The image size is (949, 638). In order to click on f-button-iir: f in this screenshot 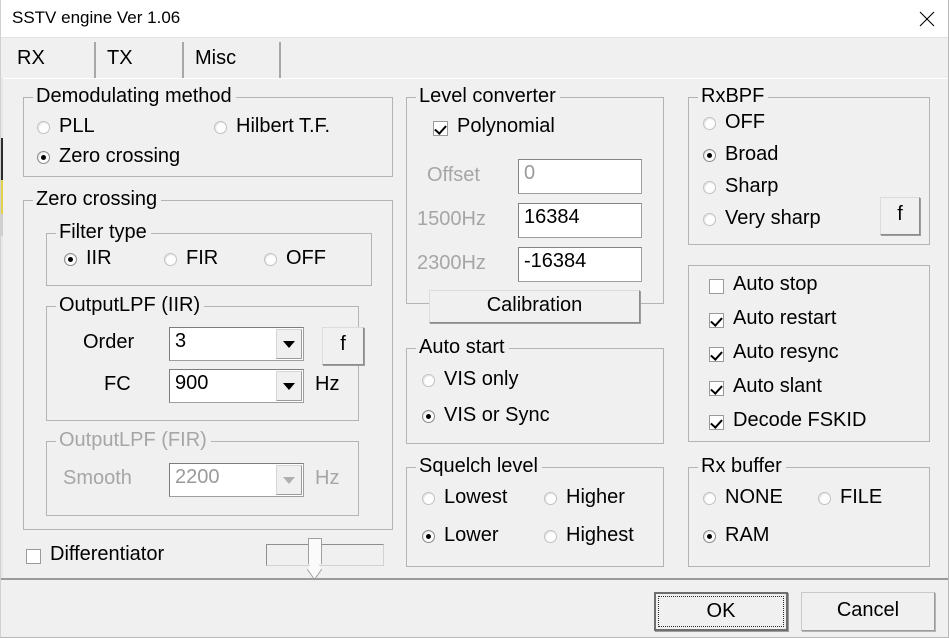, I will do `click(343, 346)`.